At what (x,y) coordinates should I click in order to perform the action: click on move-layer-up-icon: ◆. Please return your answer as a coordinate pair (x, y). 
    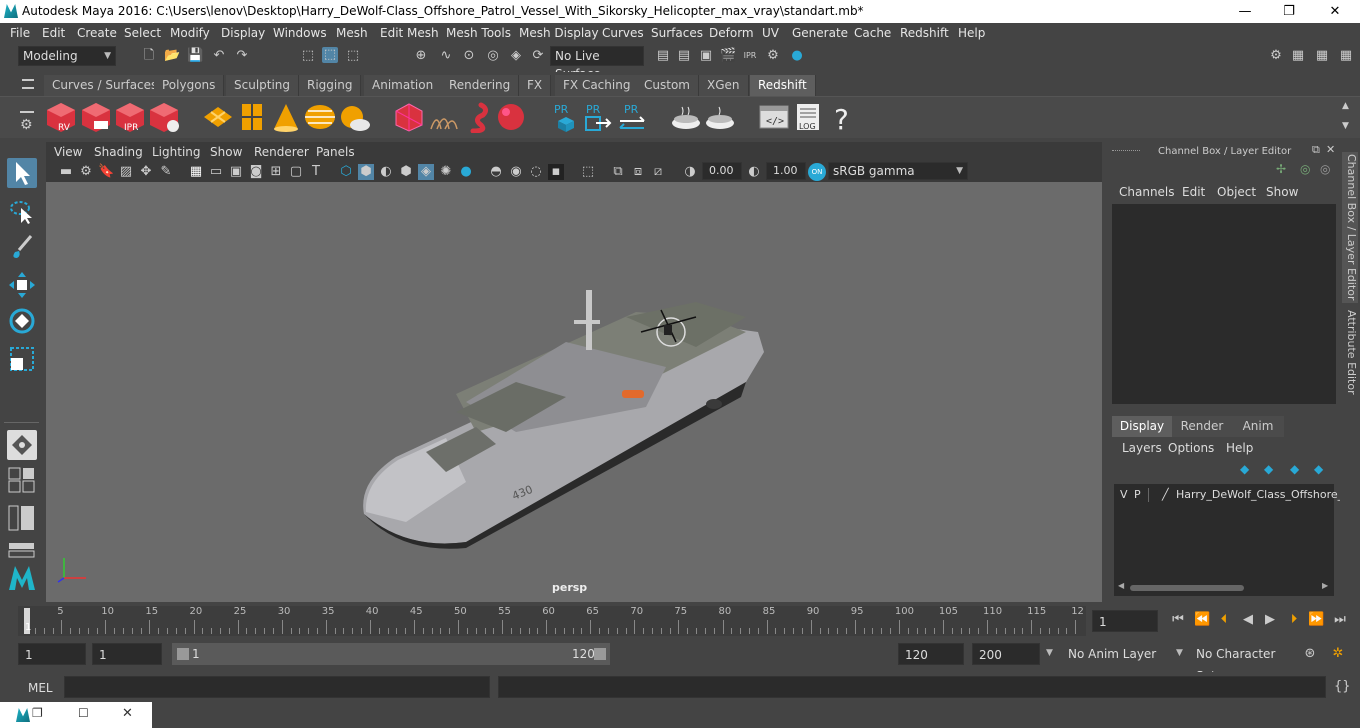
    Looking at the image, I should click on (1244, 469).